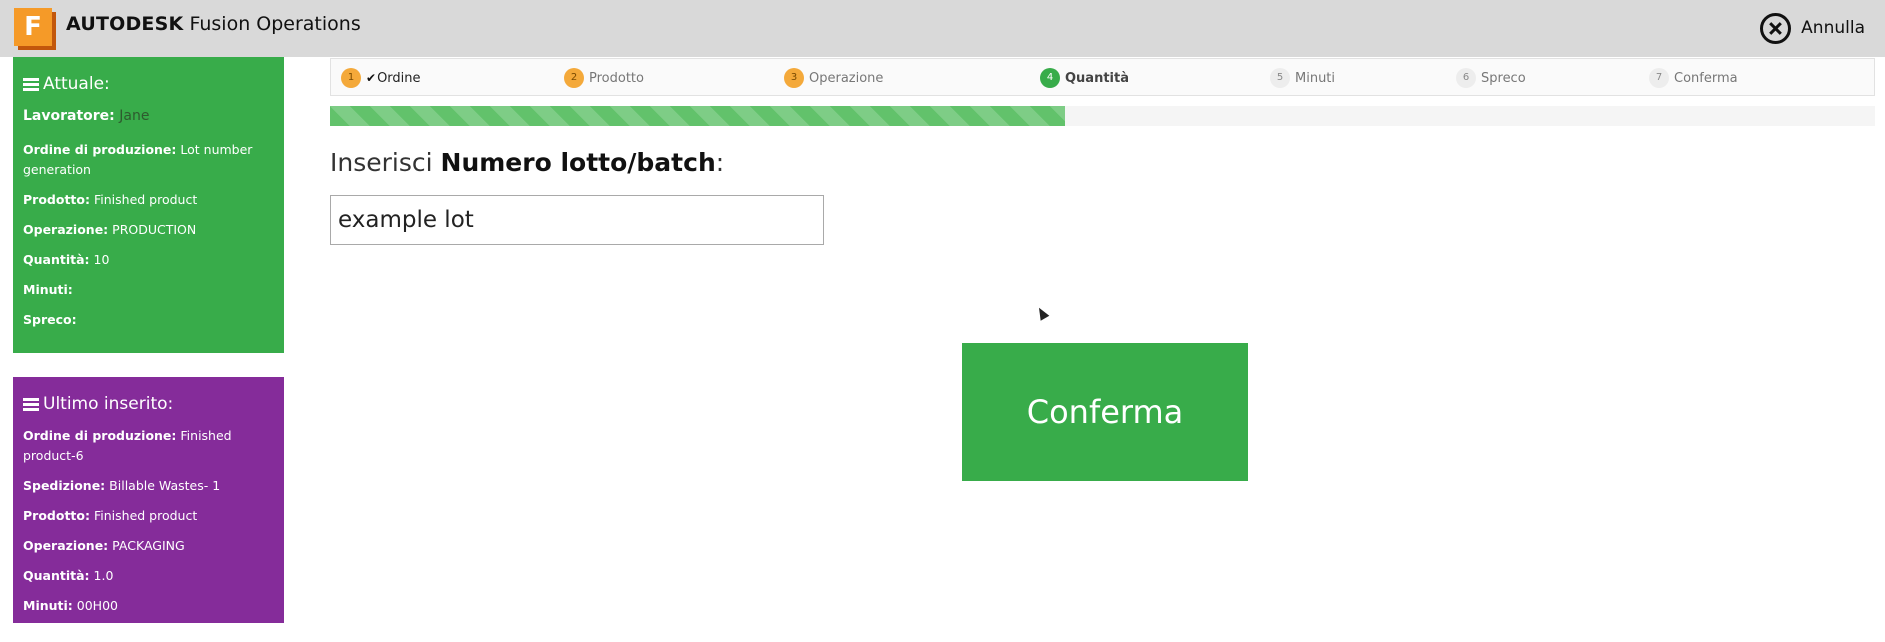  Describe the element at coordinates (66, 259) in the screenshot. I see `quantity-row: Quantità: 10` at that location.